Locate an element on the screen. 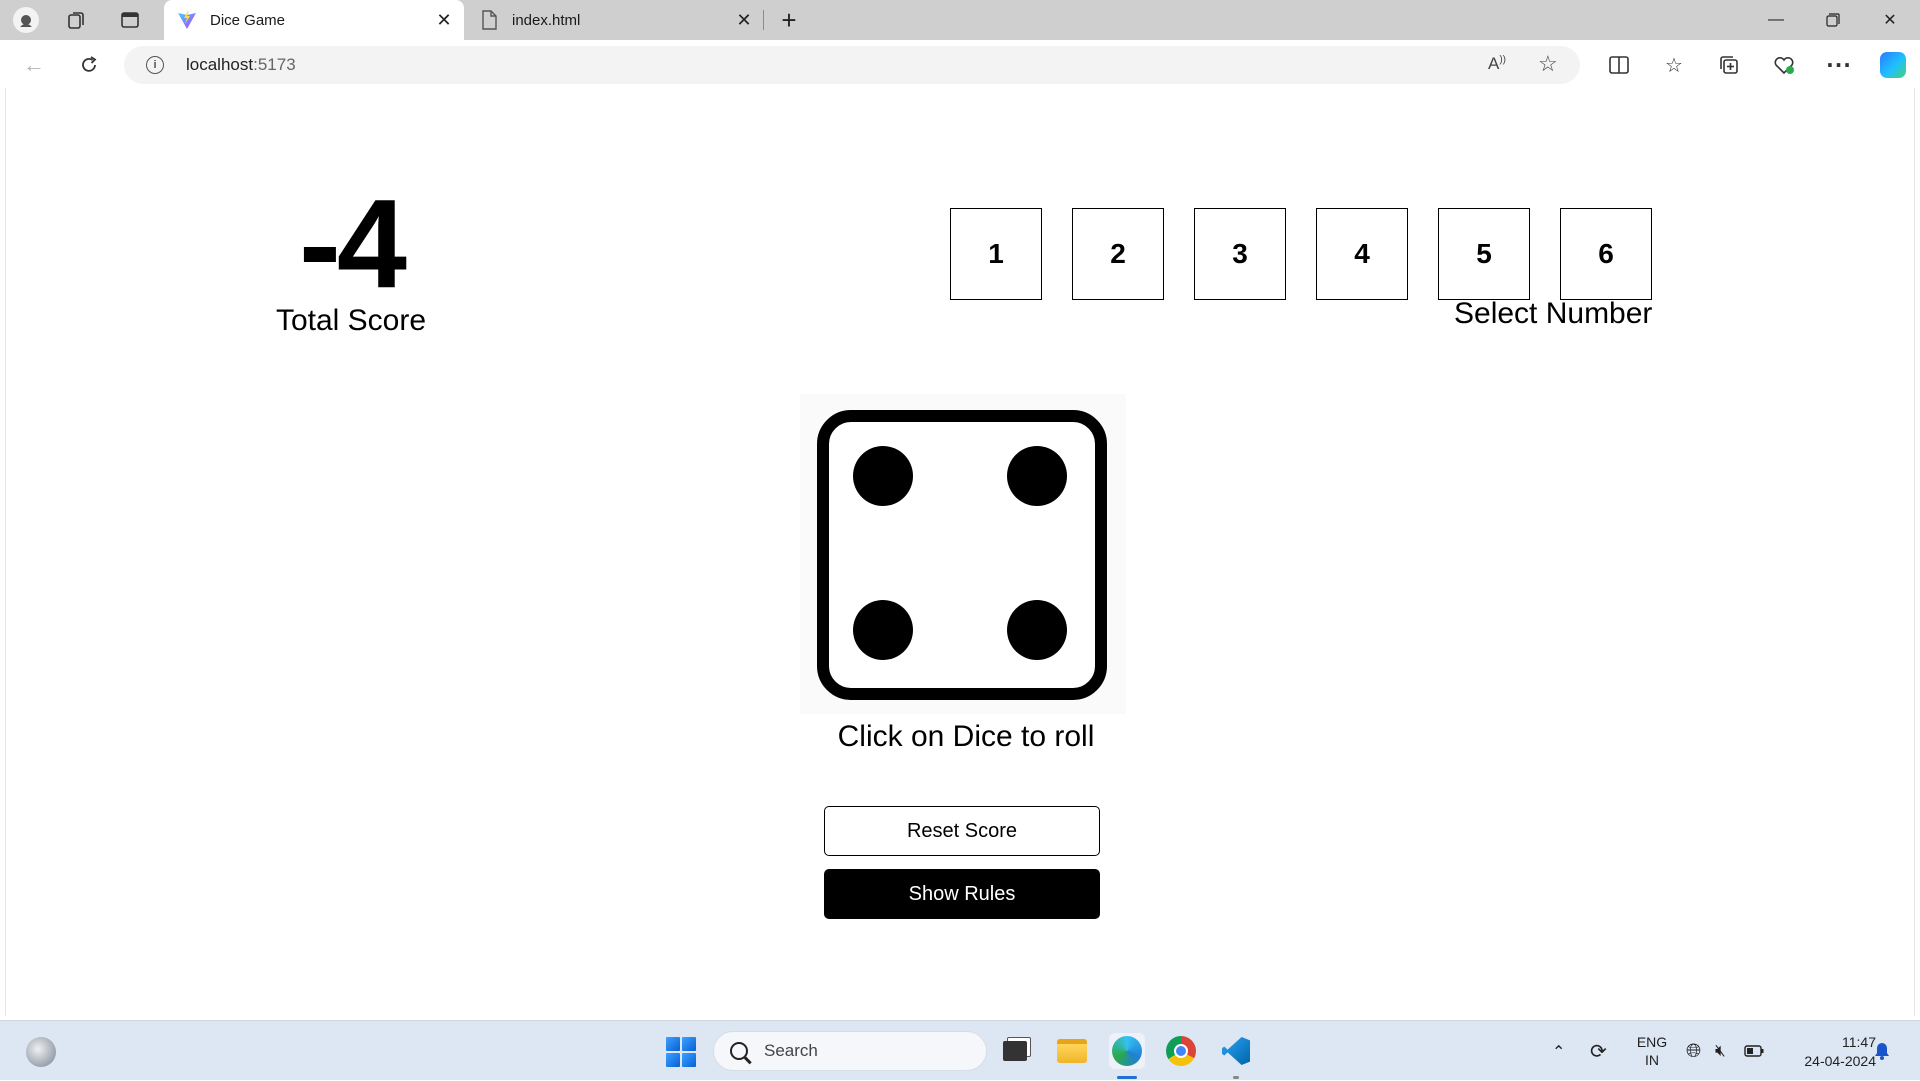 The image size is (1920, 1081). number-box-2: 2 is located at coordinates (1118, 254).